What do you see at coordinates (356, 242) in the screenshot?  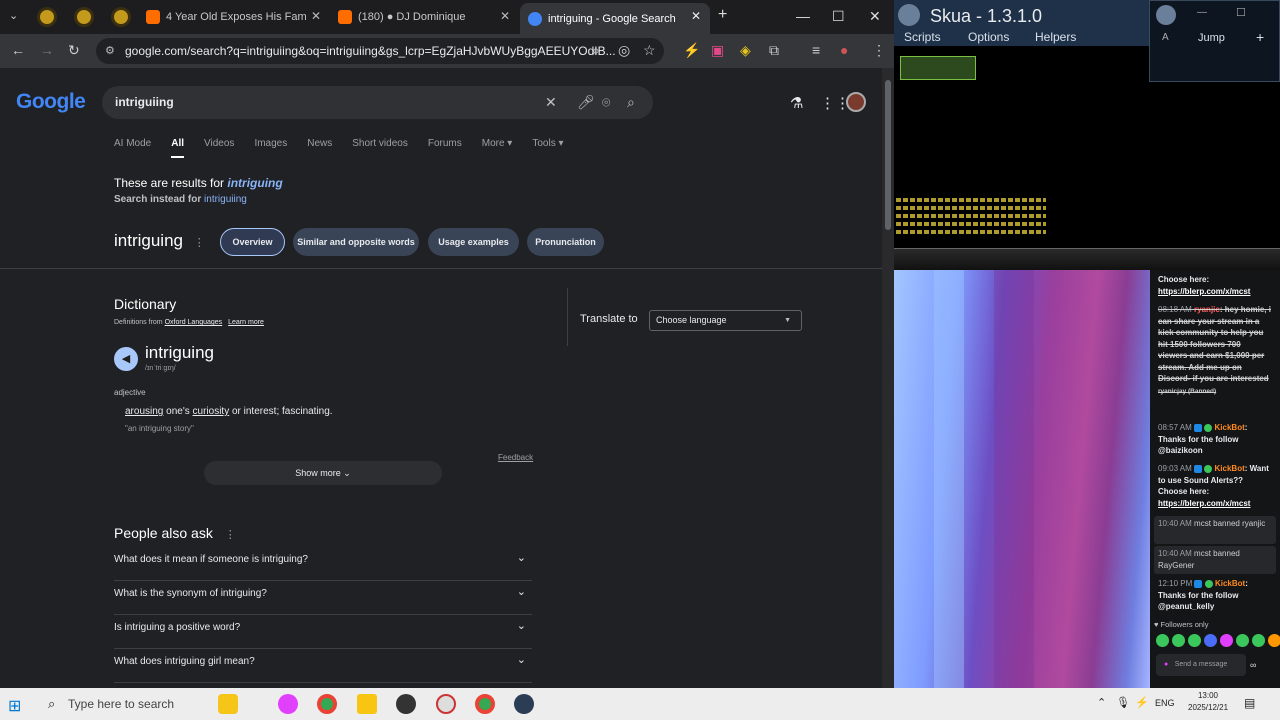 I see `chip-similar-words: Similar and opposite words` at bounding box center [356, 242].